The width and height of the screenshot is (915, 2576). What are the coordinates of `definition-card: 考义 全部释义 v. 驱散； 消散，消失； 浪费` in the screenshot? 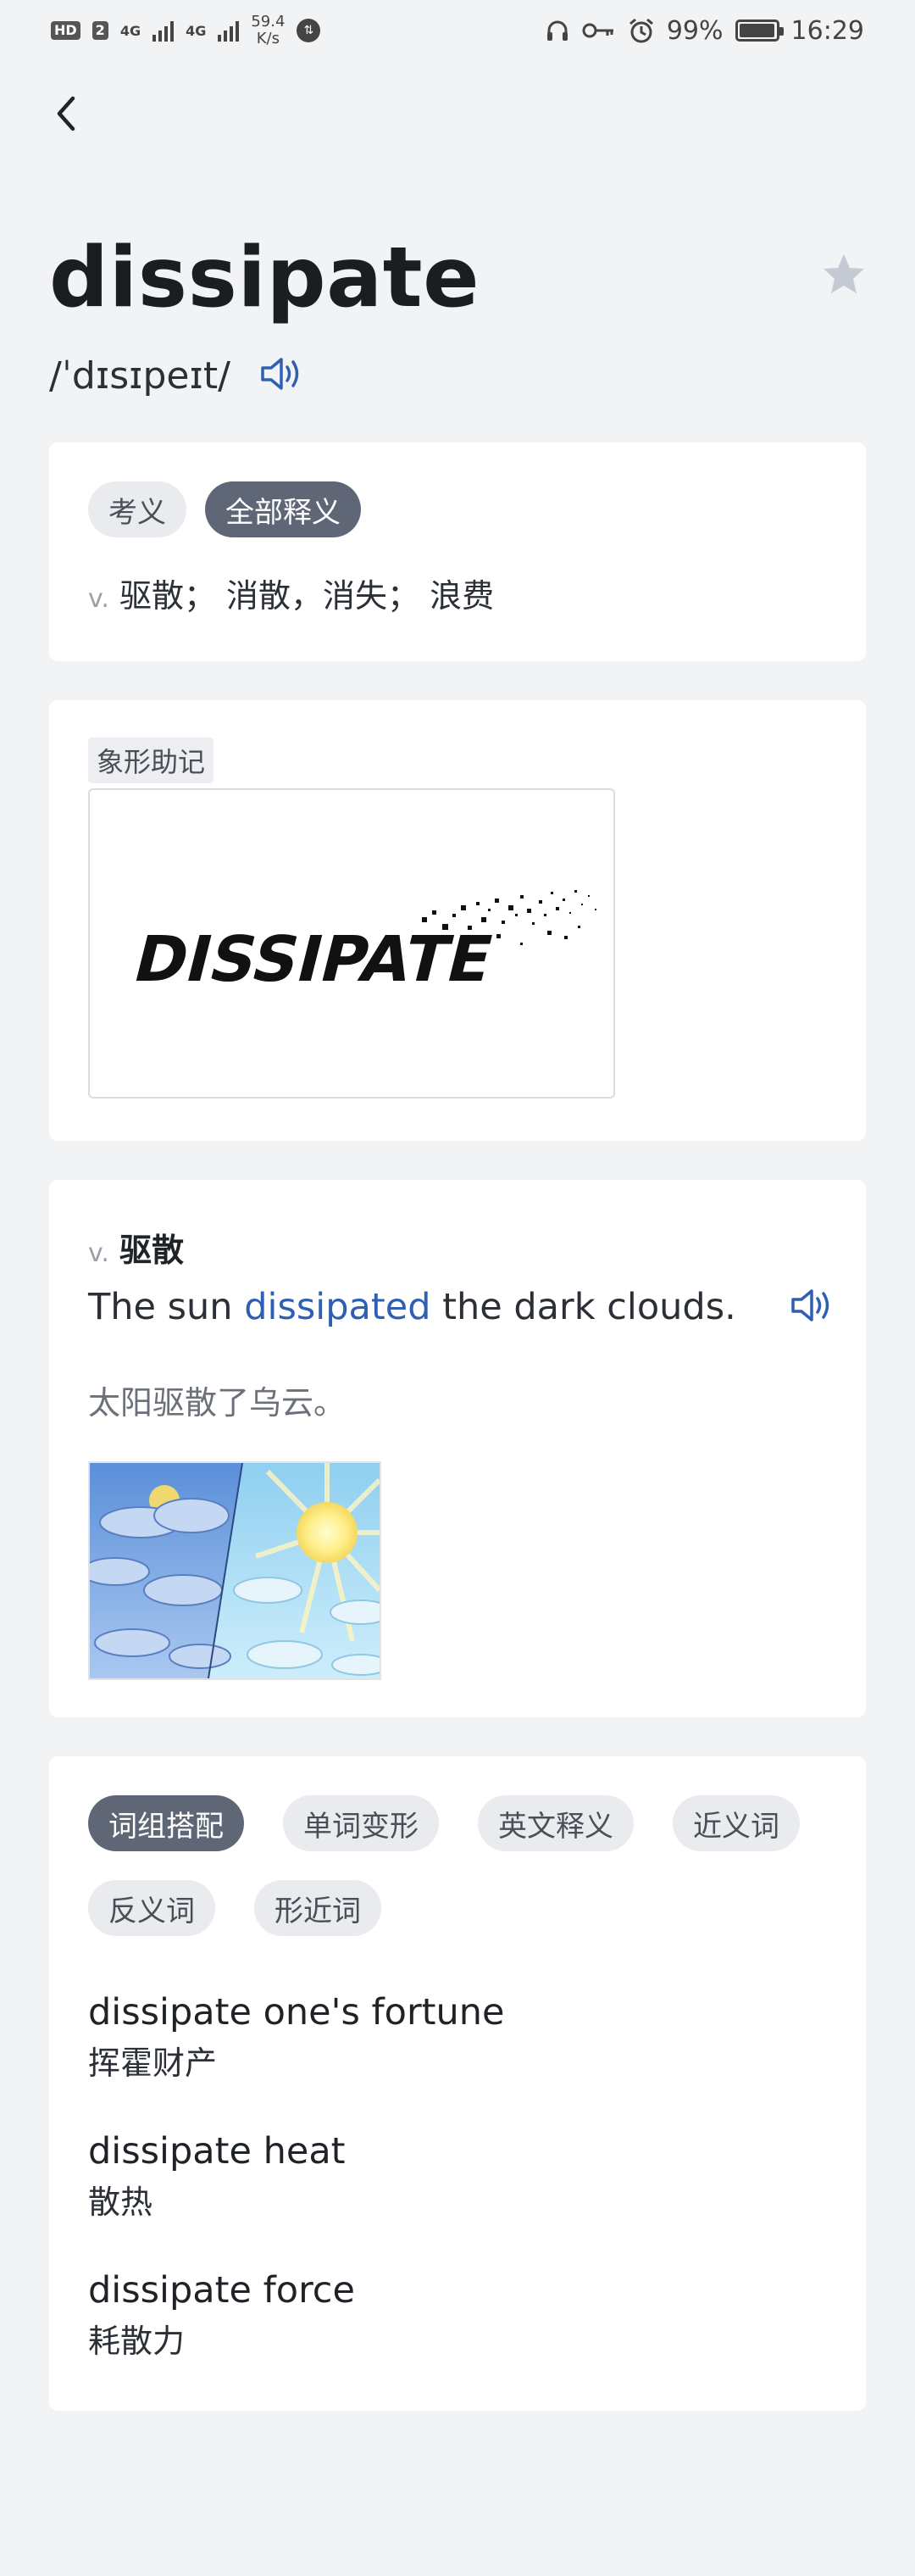 It's located at (457, 551).